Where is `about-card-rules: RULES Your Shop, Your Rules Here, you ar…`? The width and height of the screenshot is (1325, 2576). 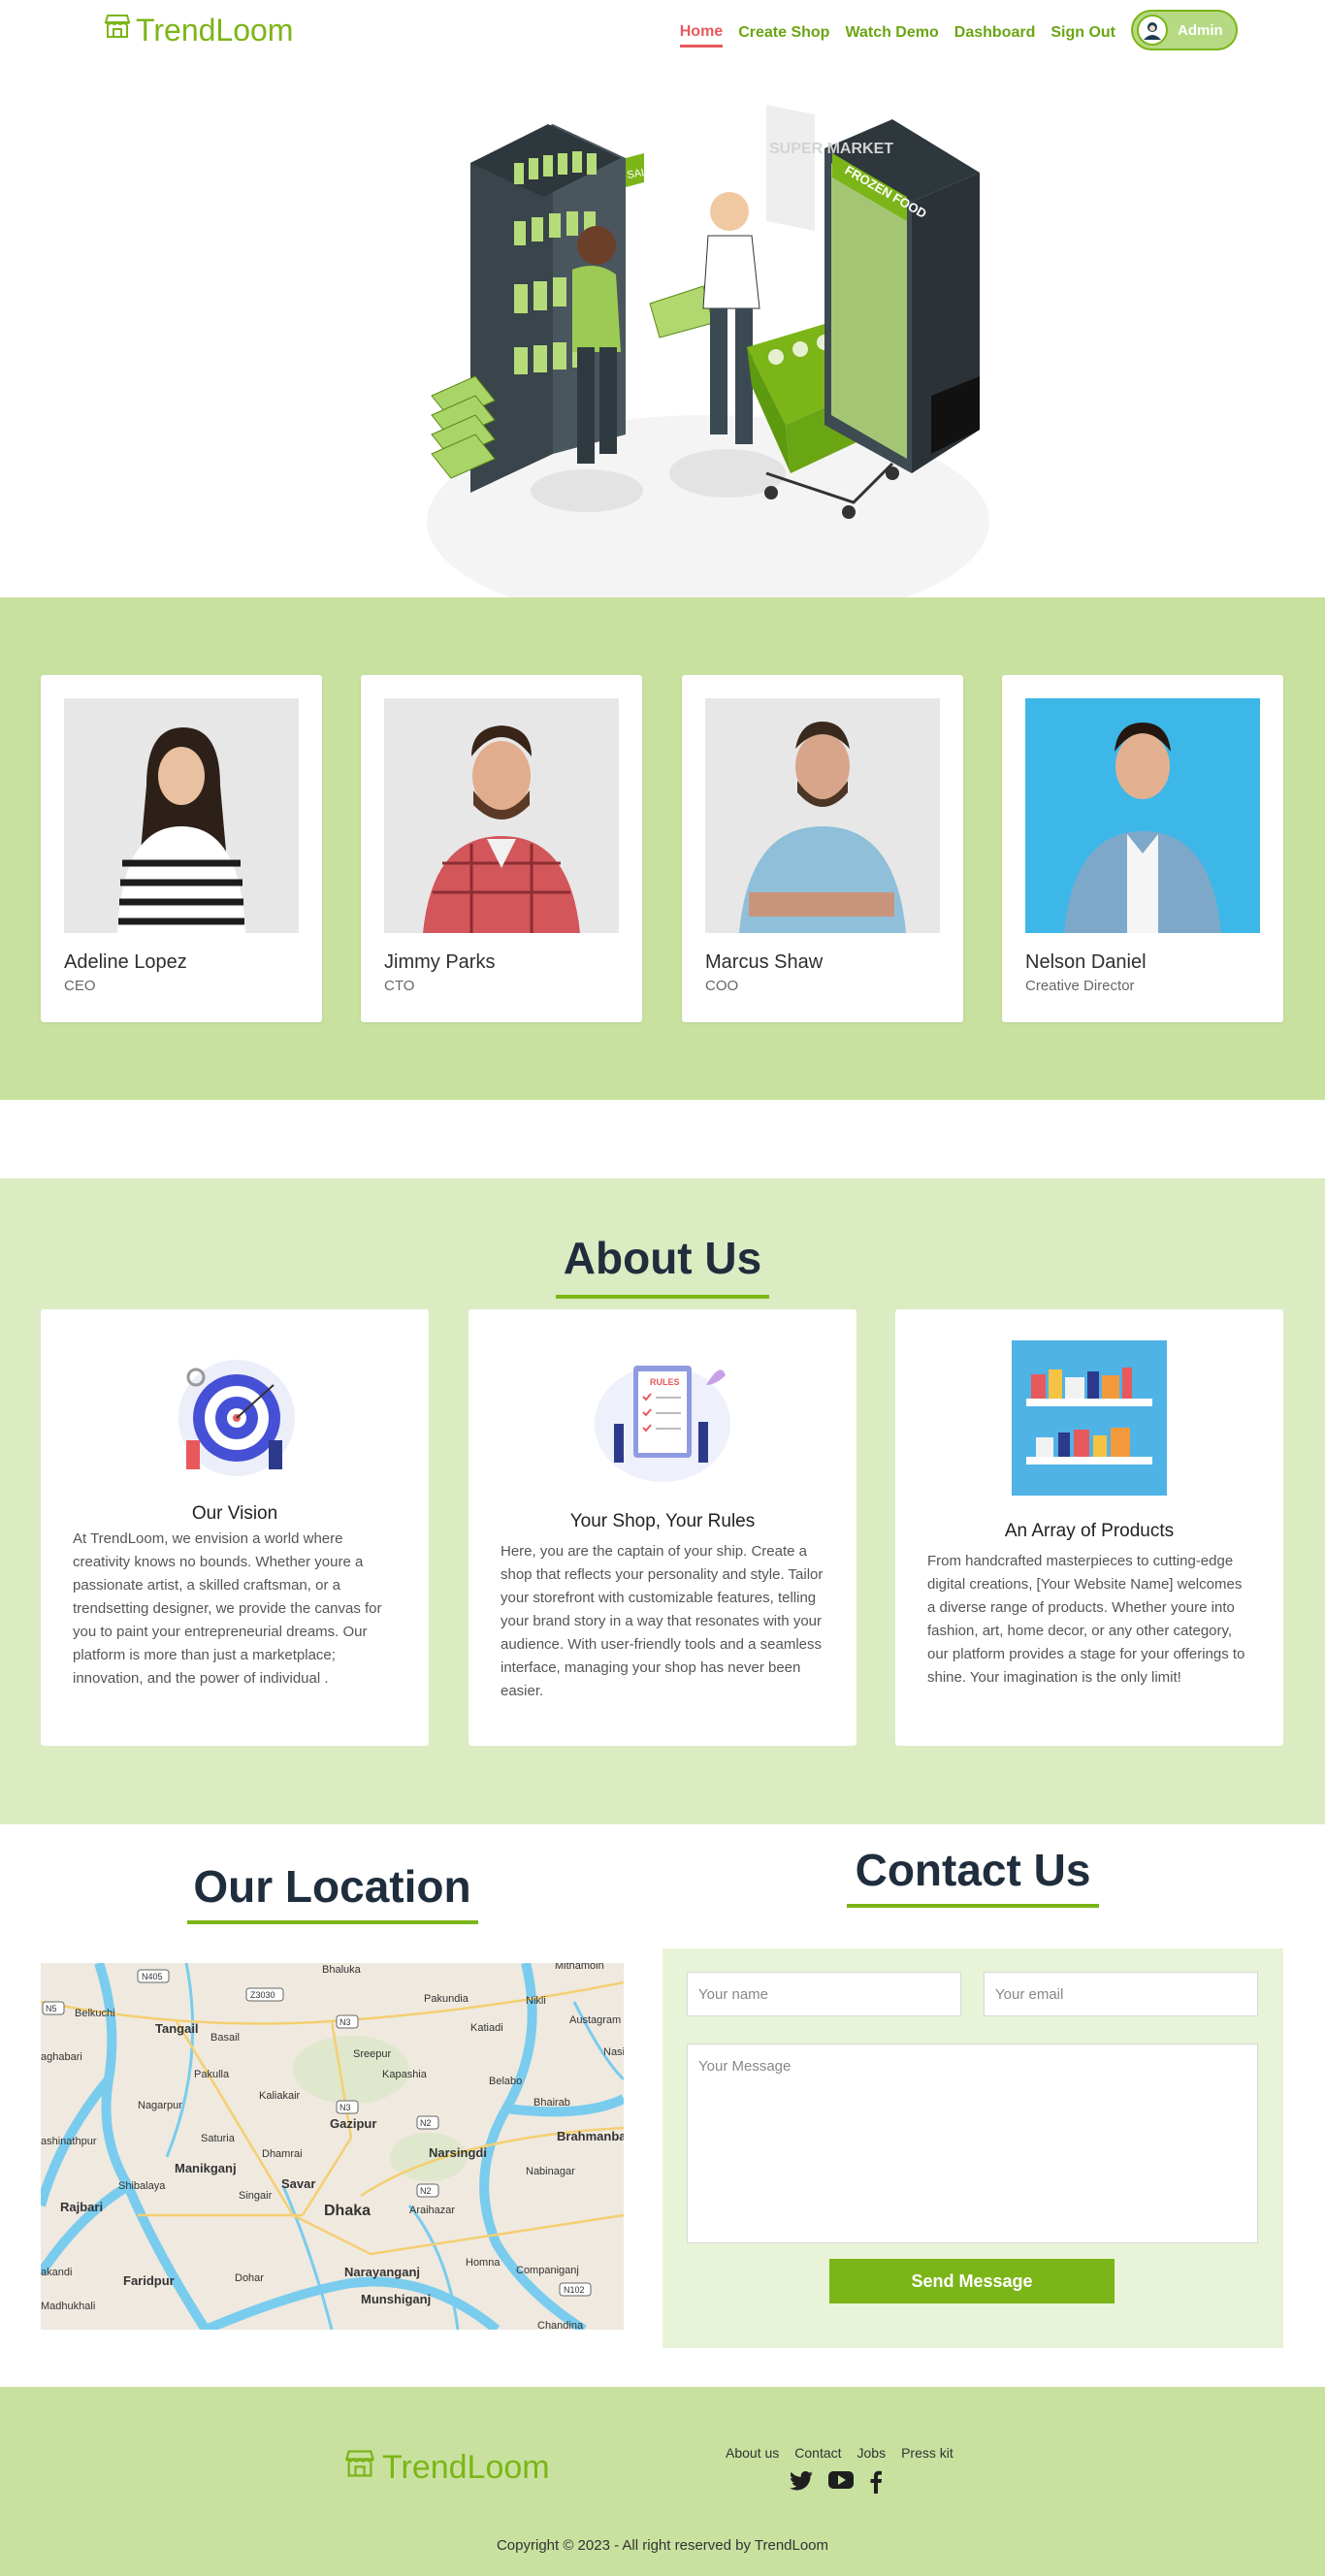
about-card-rules: RULES Your Shop, Your Rules Here, you ar… is located at coordinates (662, 1527).